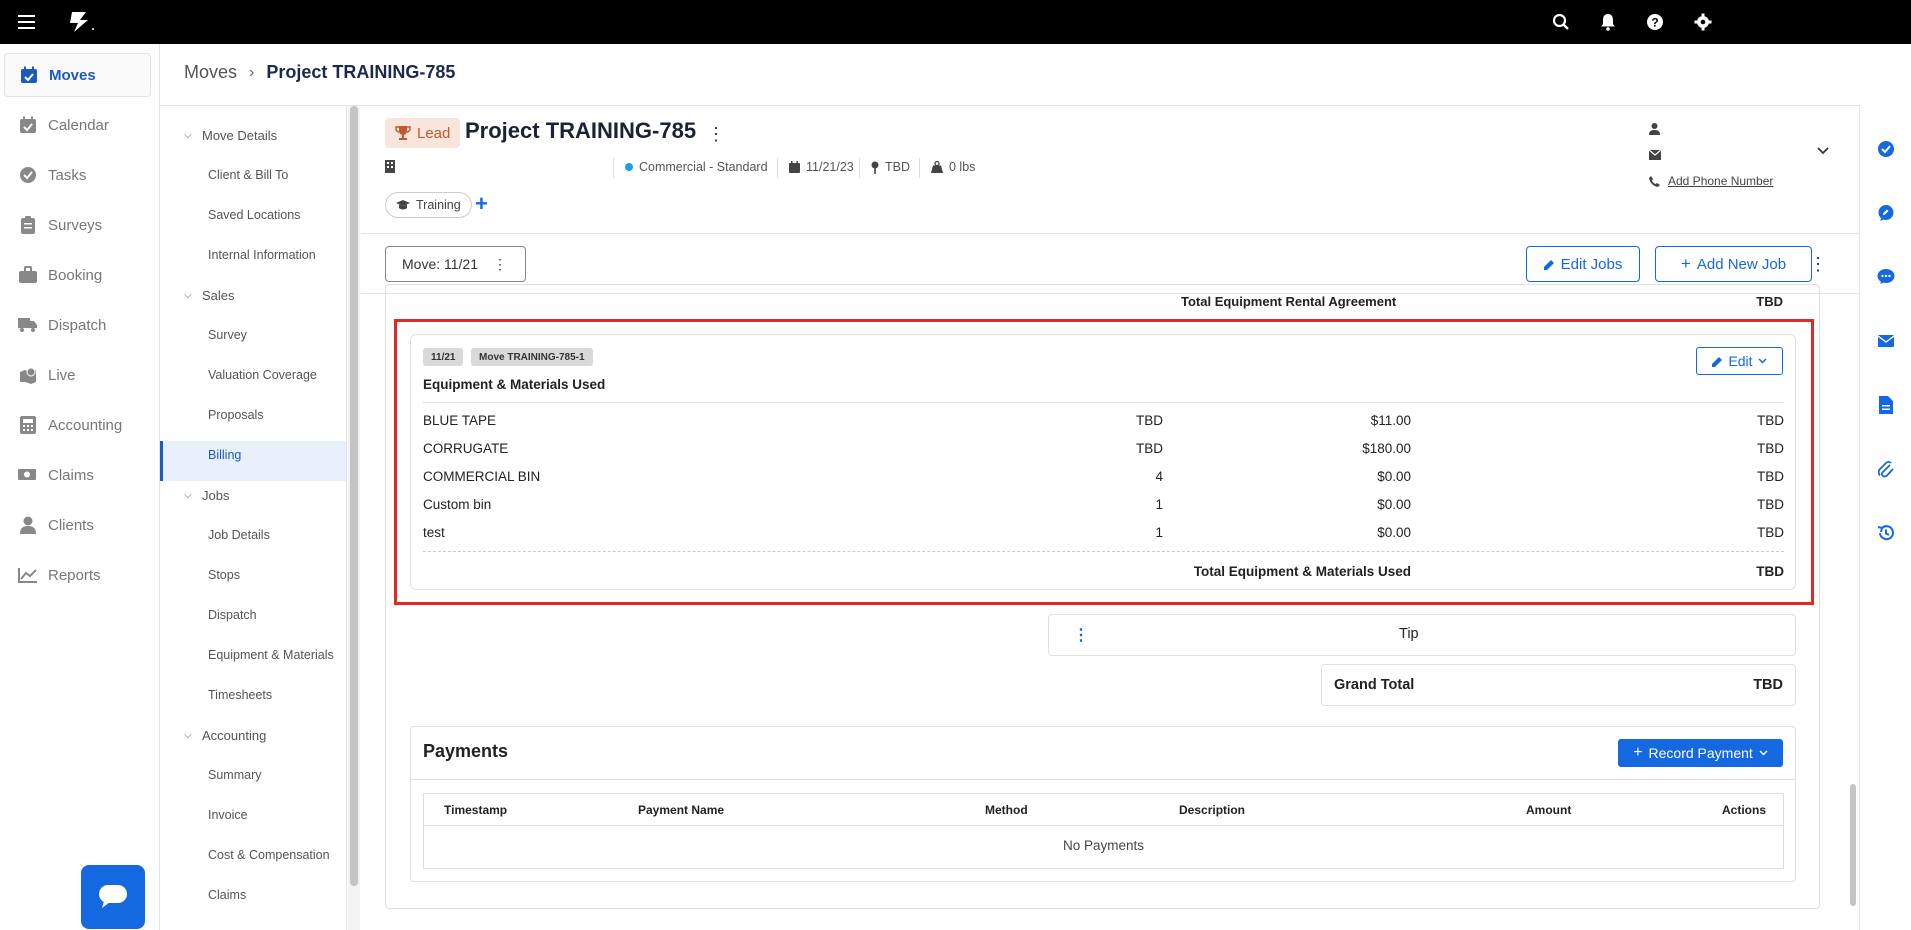 The width and height of the screenshot is (1911, 930). Describe the element at coordinates (703, 167) in the screenshot. I see `move-type-label: Commercial - Standard` at that location.